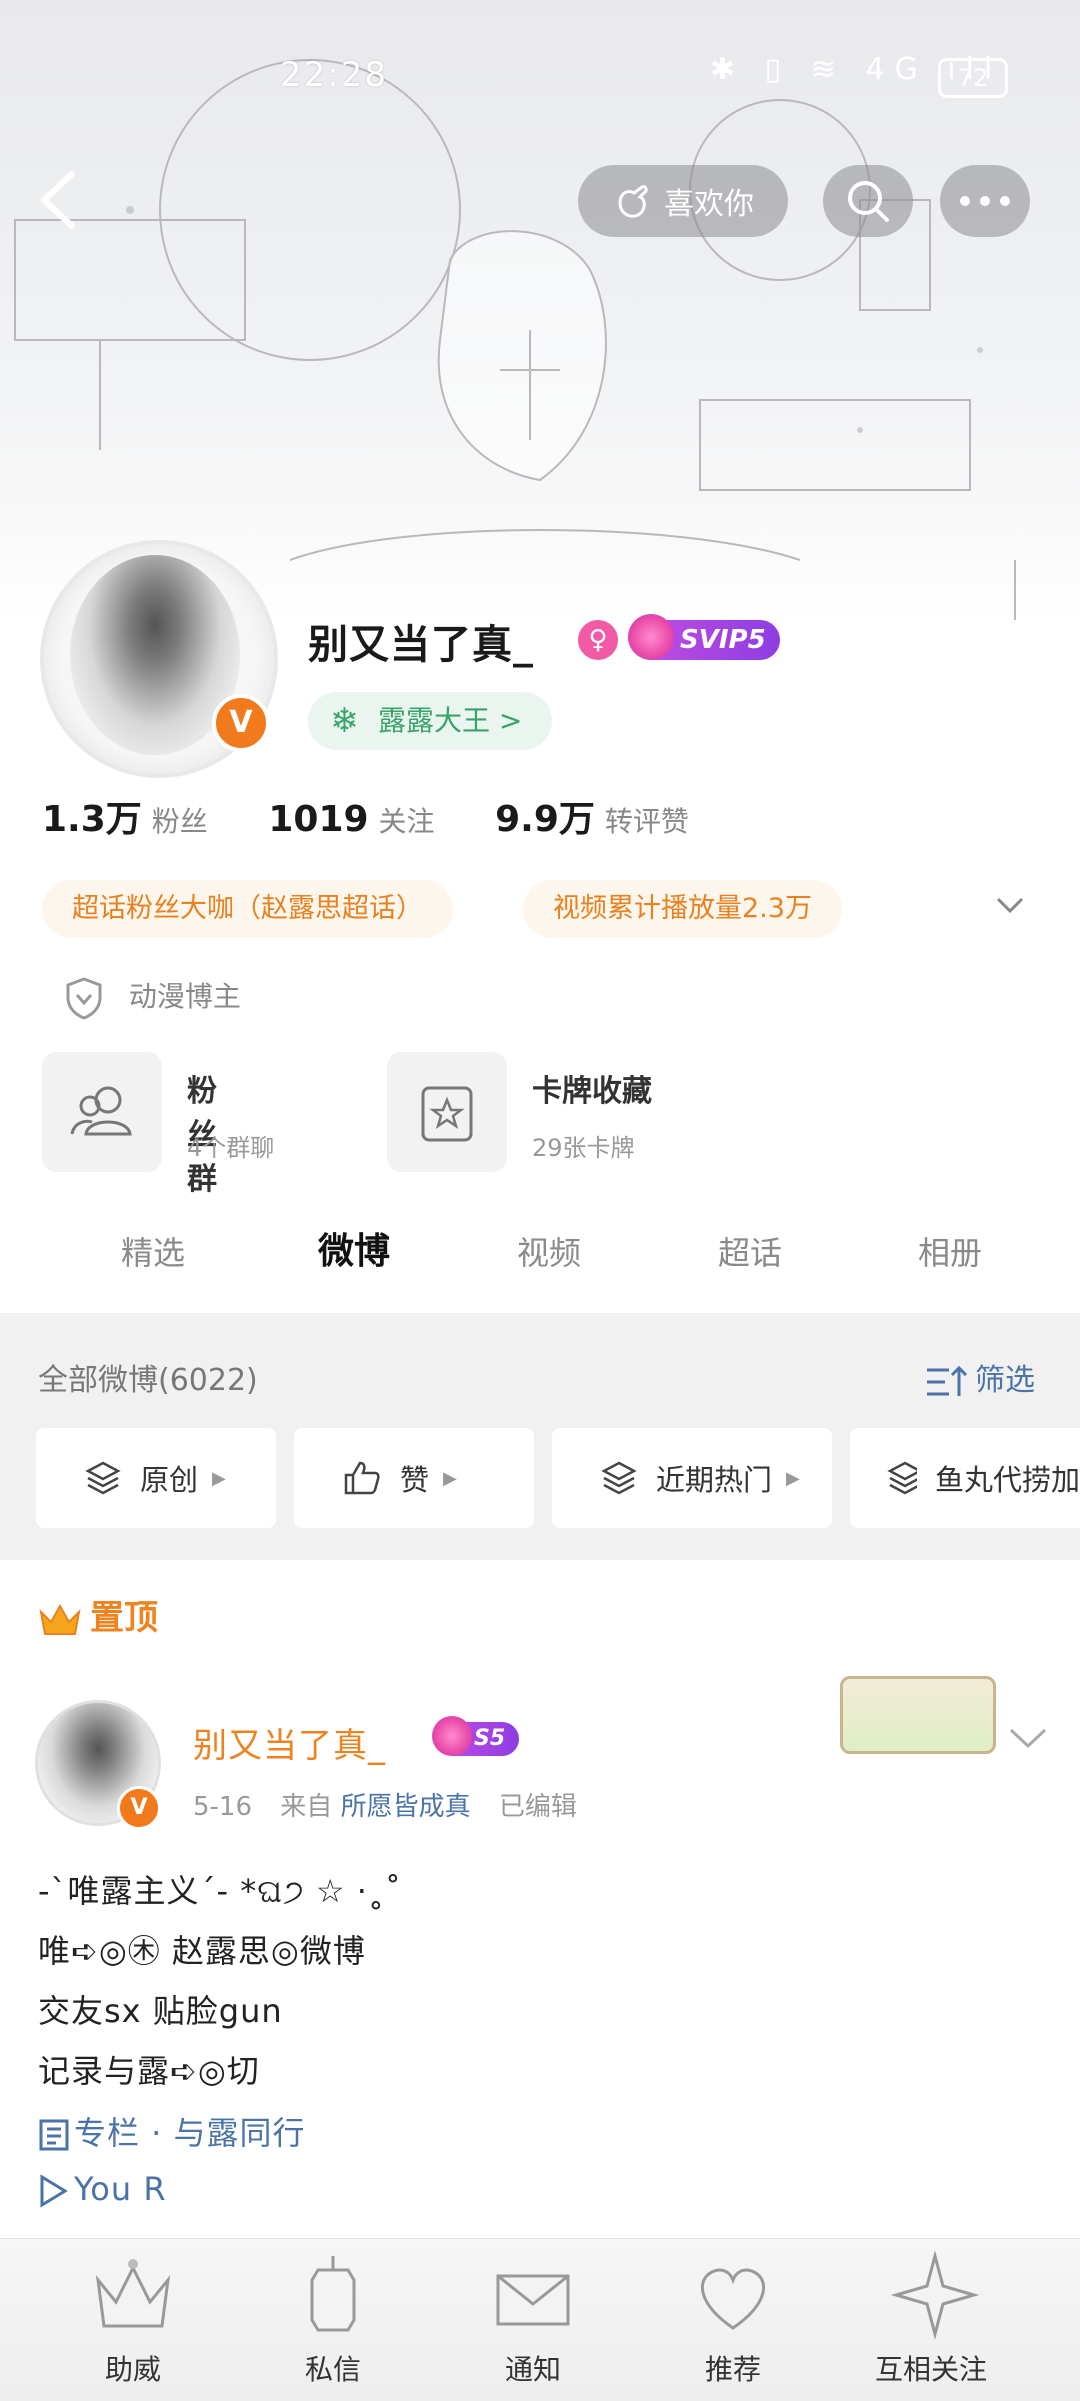 Image resolution: width=1080 pixels, height=2401 pixels. Describe the element at coordinates (545, 819) in the screenshot. I see `stat-reposts-value: 9.9万` at that location.